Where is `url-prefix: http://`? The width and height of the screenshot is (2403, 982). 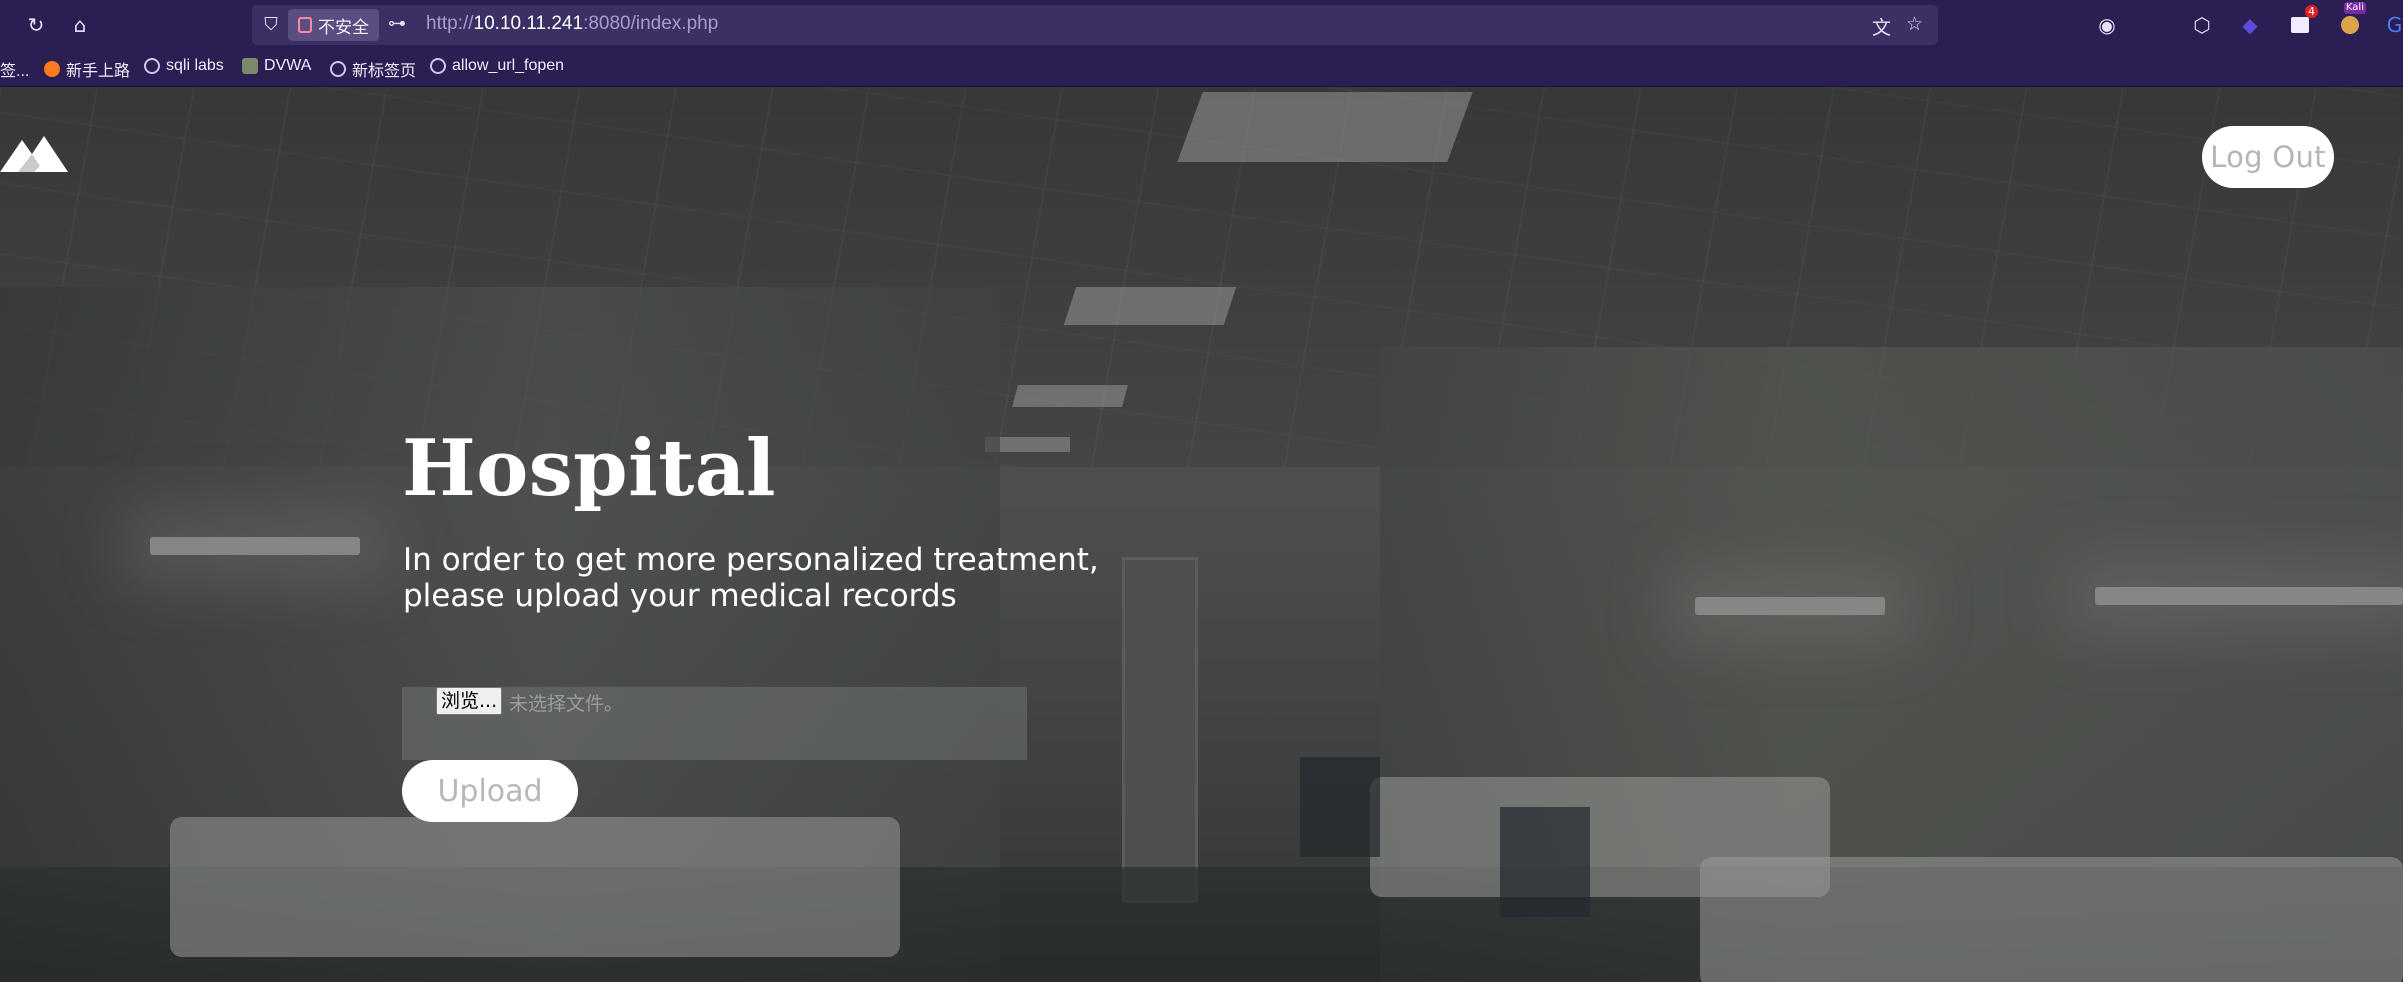 url-prefix: http:// is located at coordinates (450, 23).